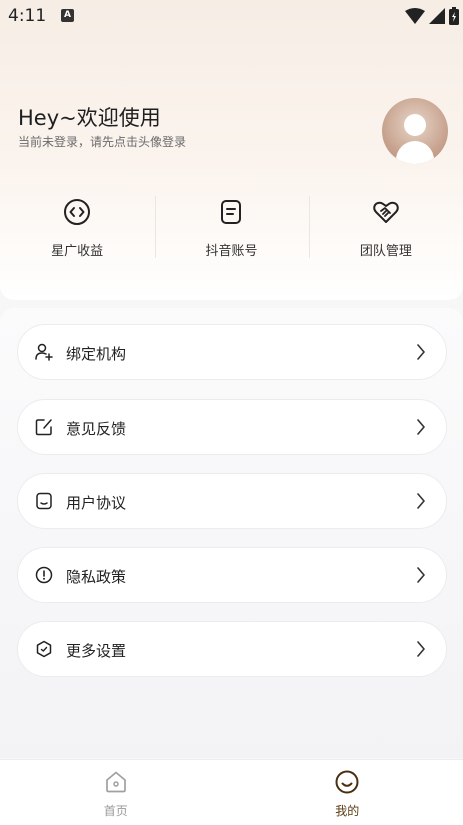 This screenshot has height=825, width=463. Describe the element at coordinates (96, 650) in the screenshot. I see `menu-item-label: 更多设置` at that location.